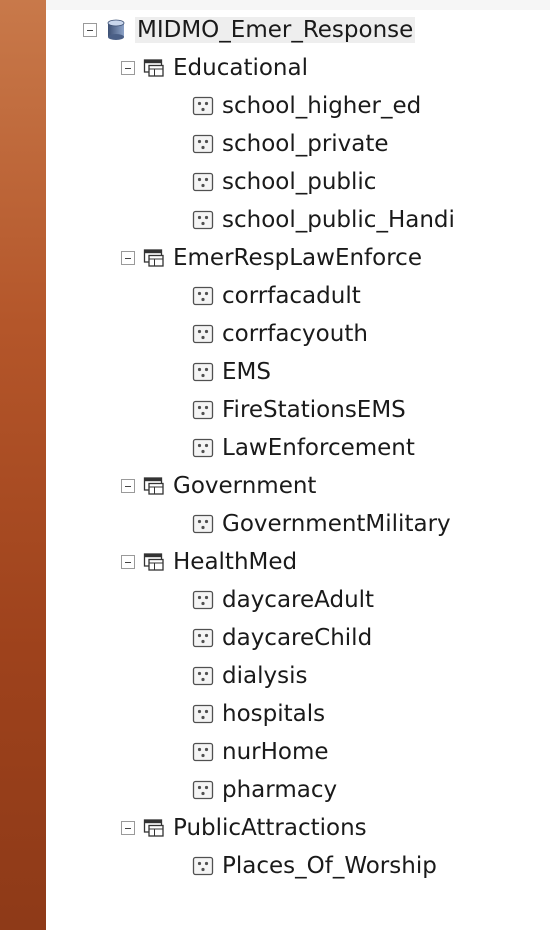  Describe the element at coordinates (245, 486) in the screenshot. I see `feature-dataset-label: Government` at that location.